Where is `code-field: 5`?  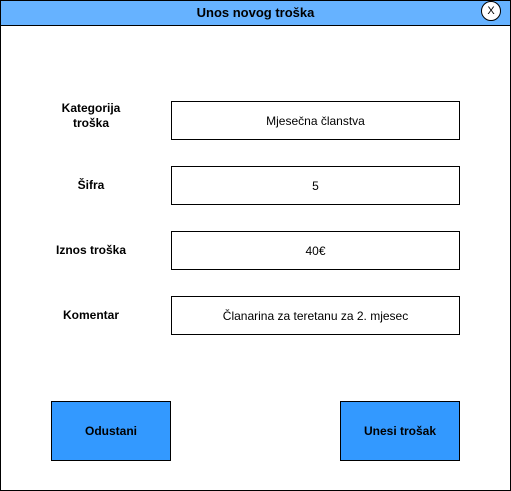 code-field: 5 is located at coordinates (315, 185).